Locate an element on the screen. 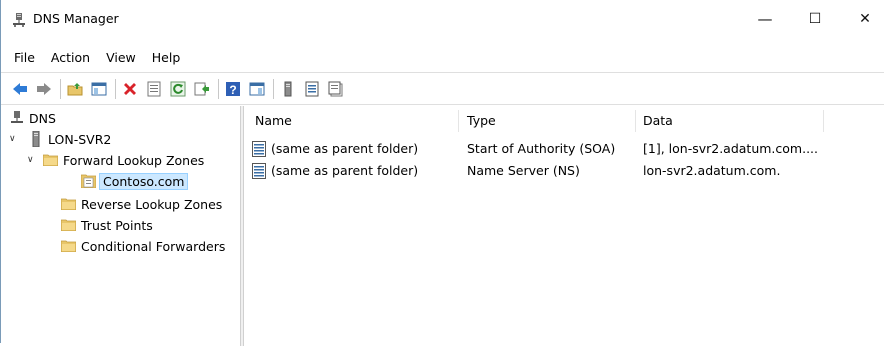 Image resolution: width=884 pixels, height=346 pixels. back-icon is located at coordinates (20, 89).